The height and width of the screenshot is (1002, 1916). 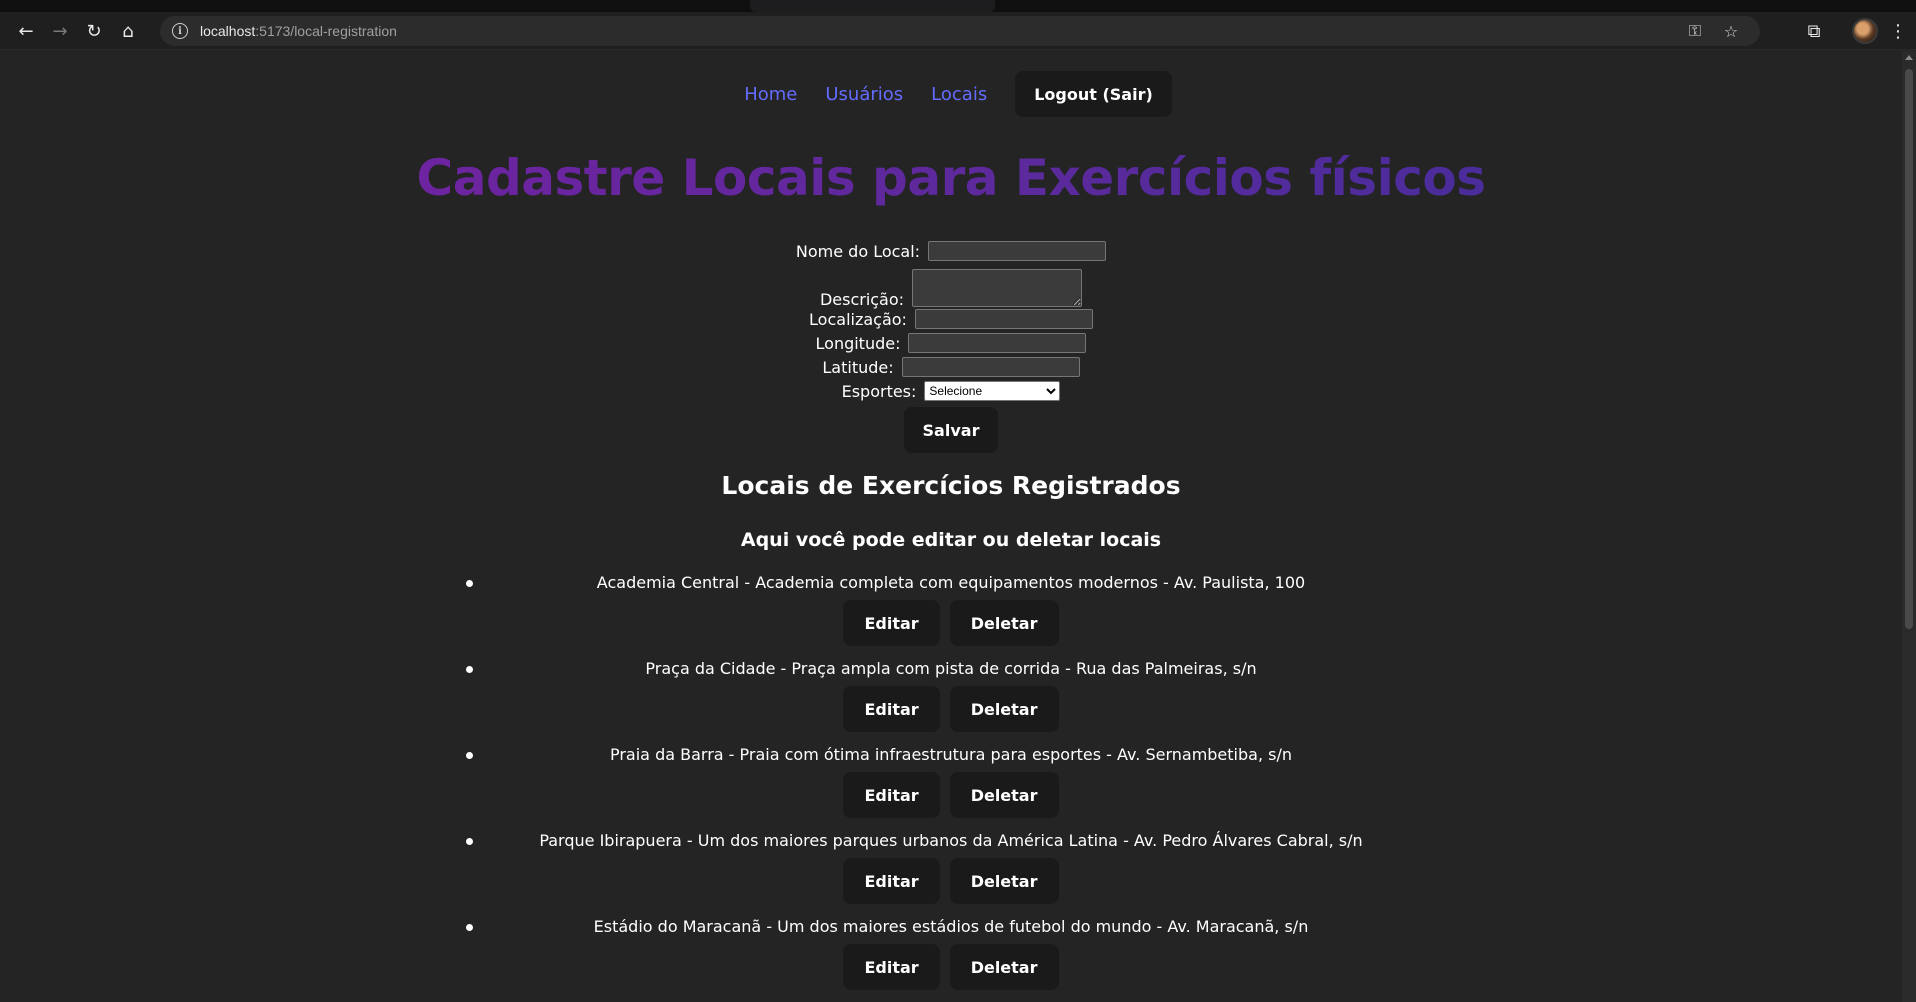 I want to click on longitude-input, so click(x=997, y=343).